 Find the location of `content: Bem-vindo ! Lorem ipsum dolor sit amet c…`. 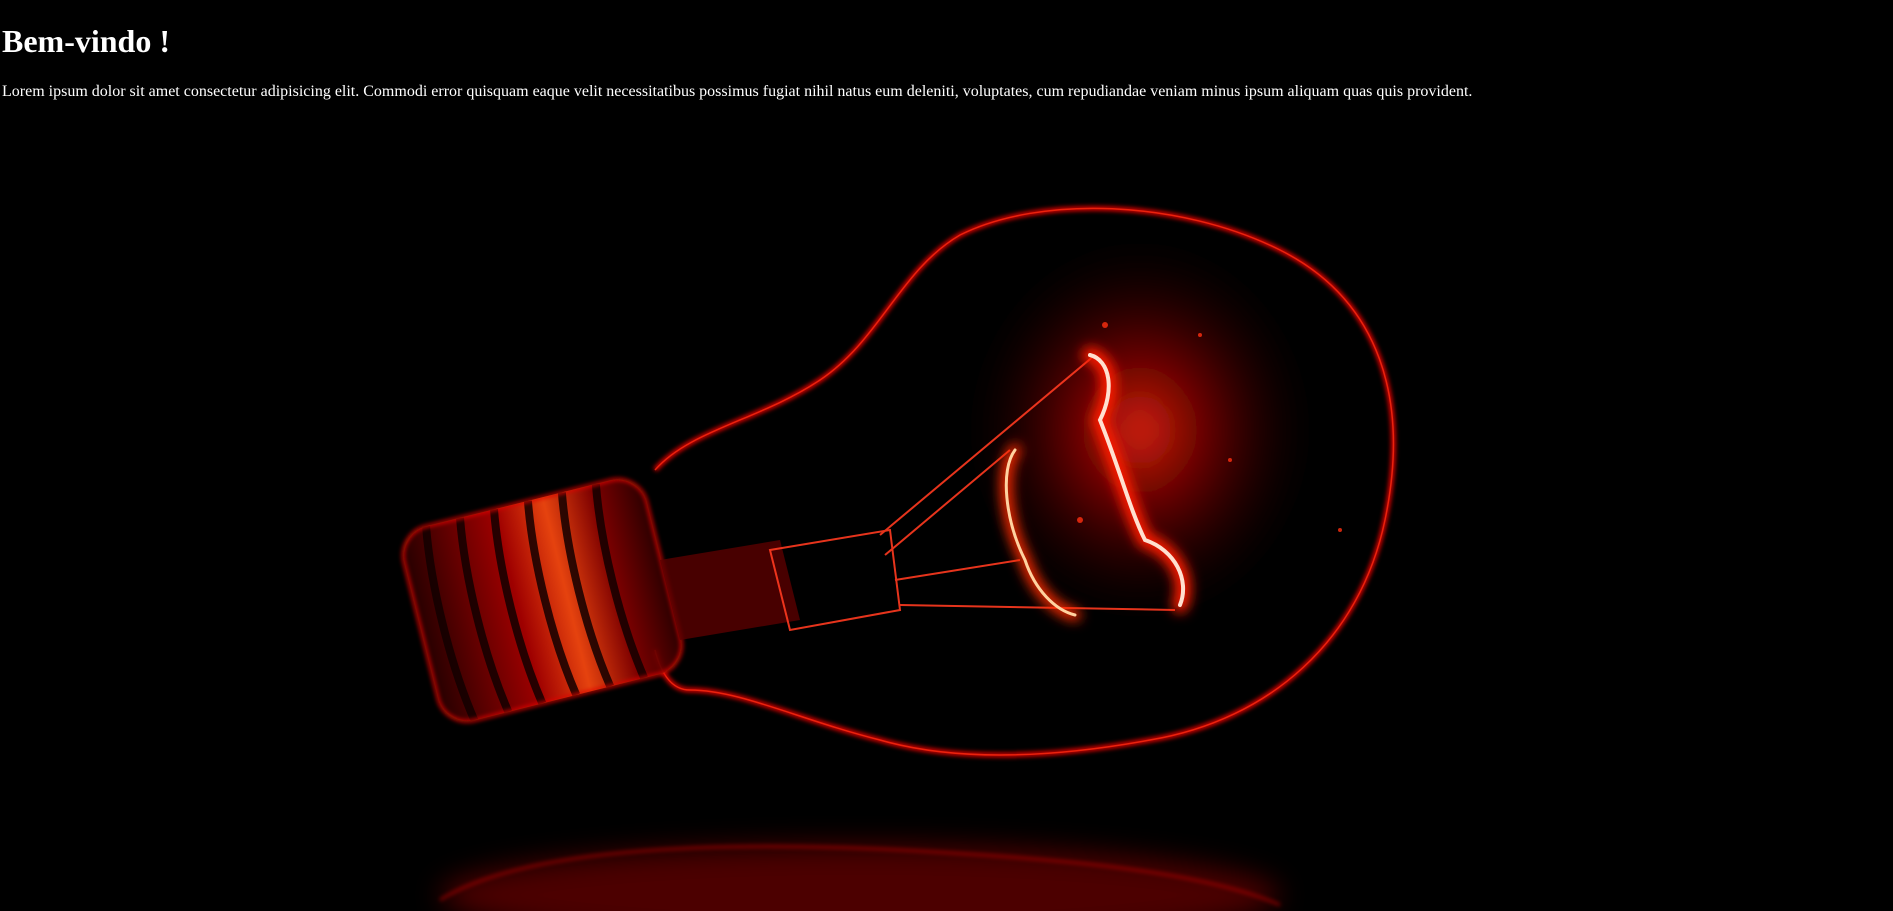

content: Bem-vindo ! Lorem ipsum dolor sit amet c… is located at coordinates (946, 61).